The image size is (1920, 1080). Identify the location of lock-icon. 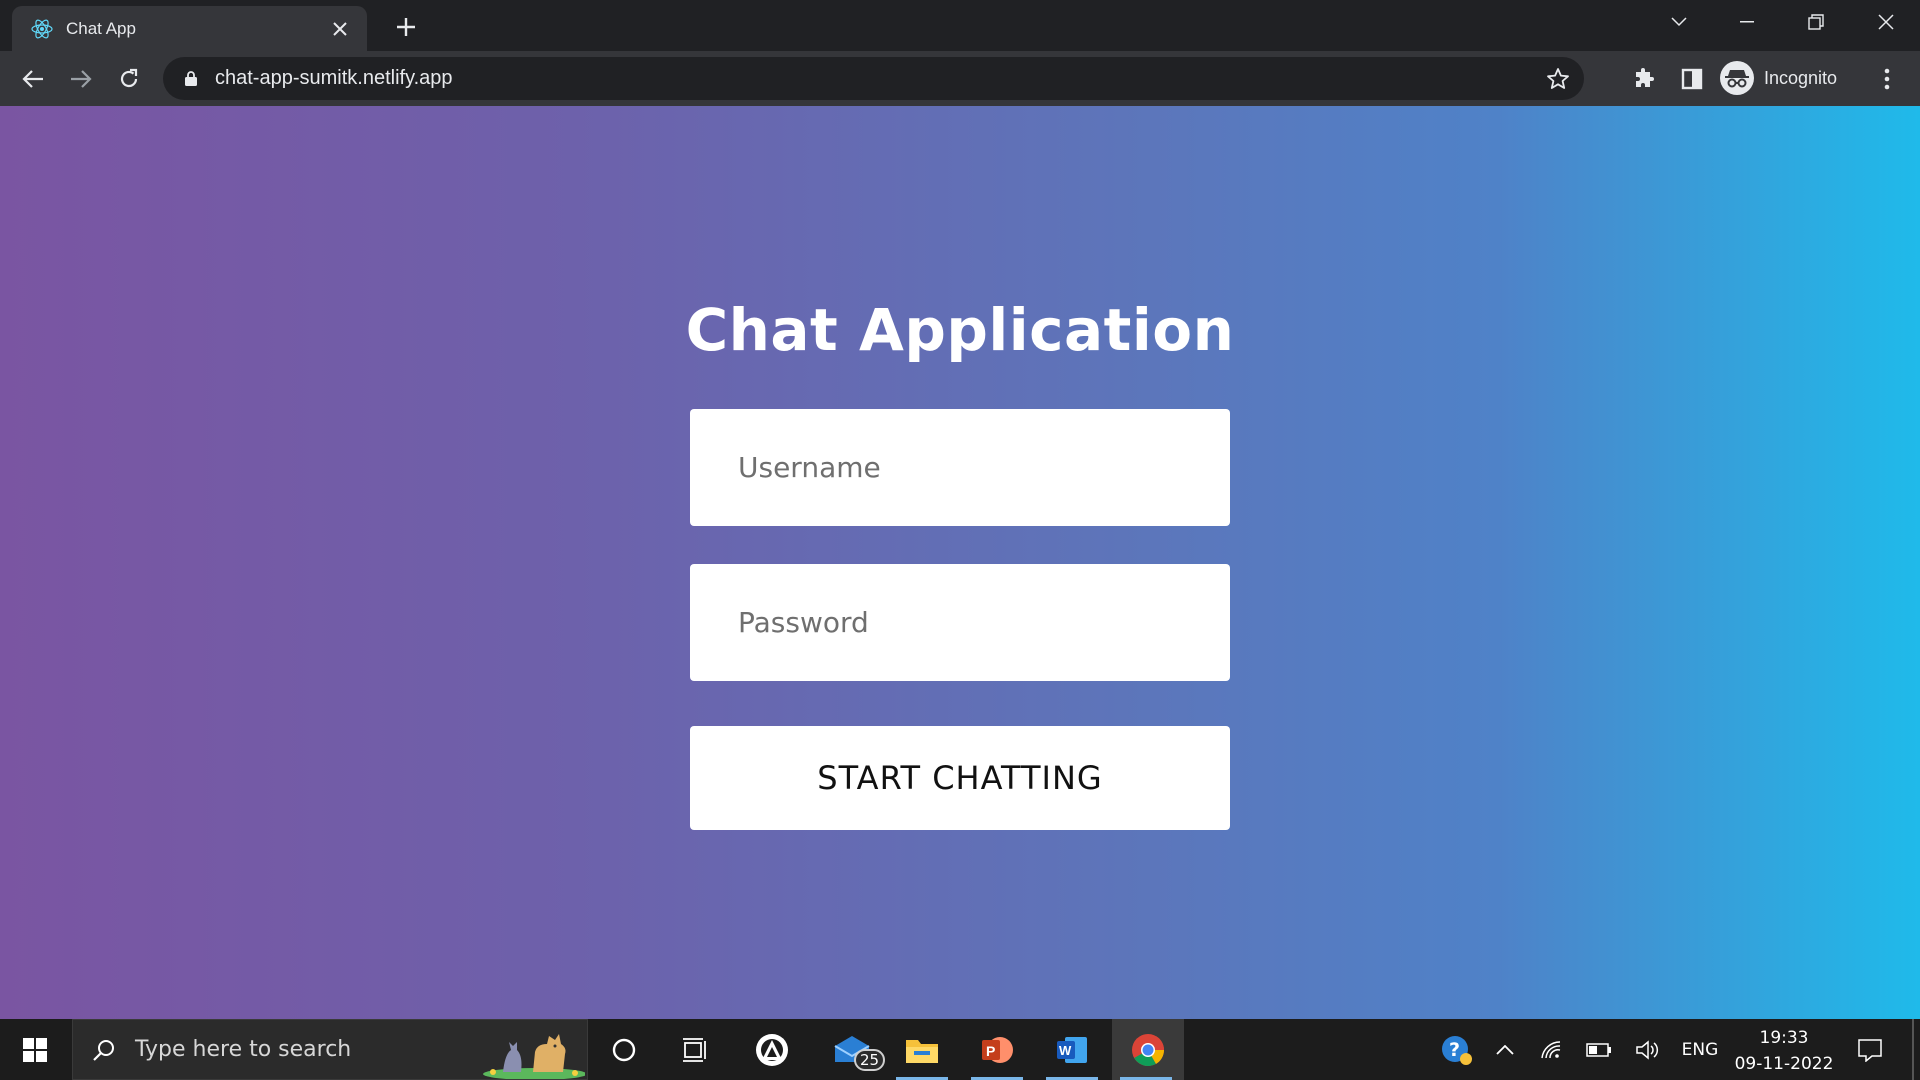
(191, 79).